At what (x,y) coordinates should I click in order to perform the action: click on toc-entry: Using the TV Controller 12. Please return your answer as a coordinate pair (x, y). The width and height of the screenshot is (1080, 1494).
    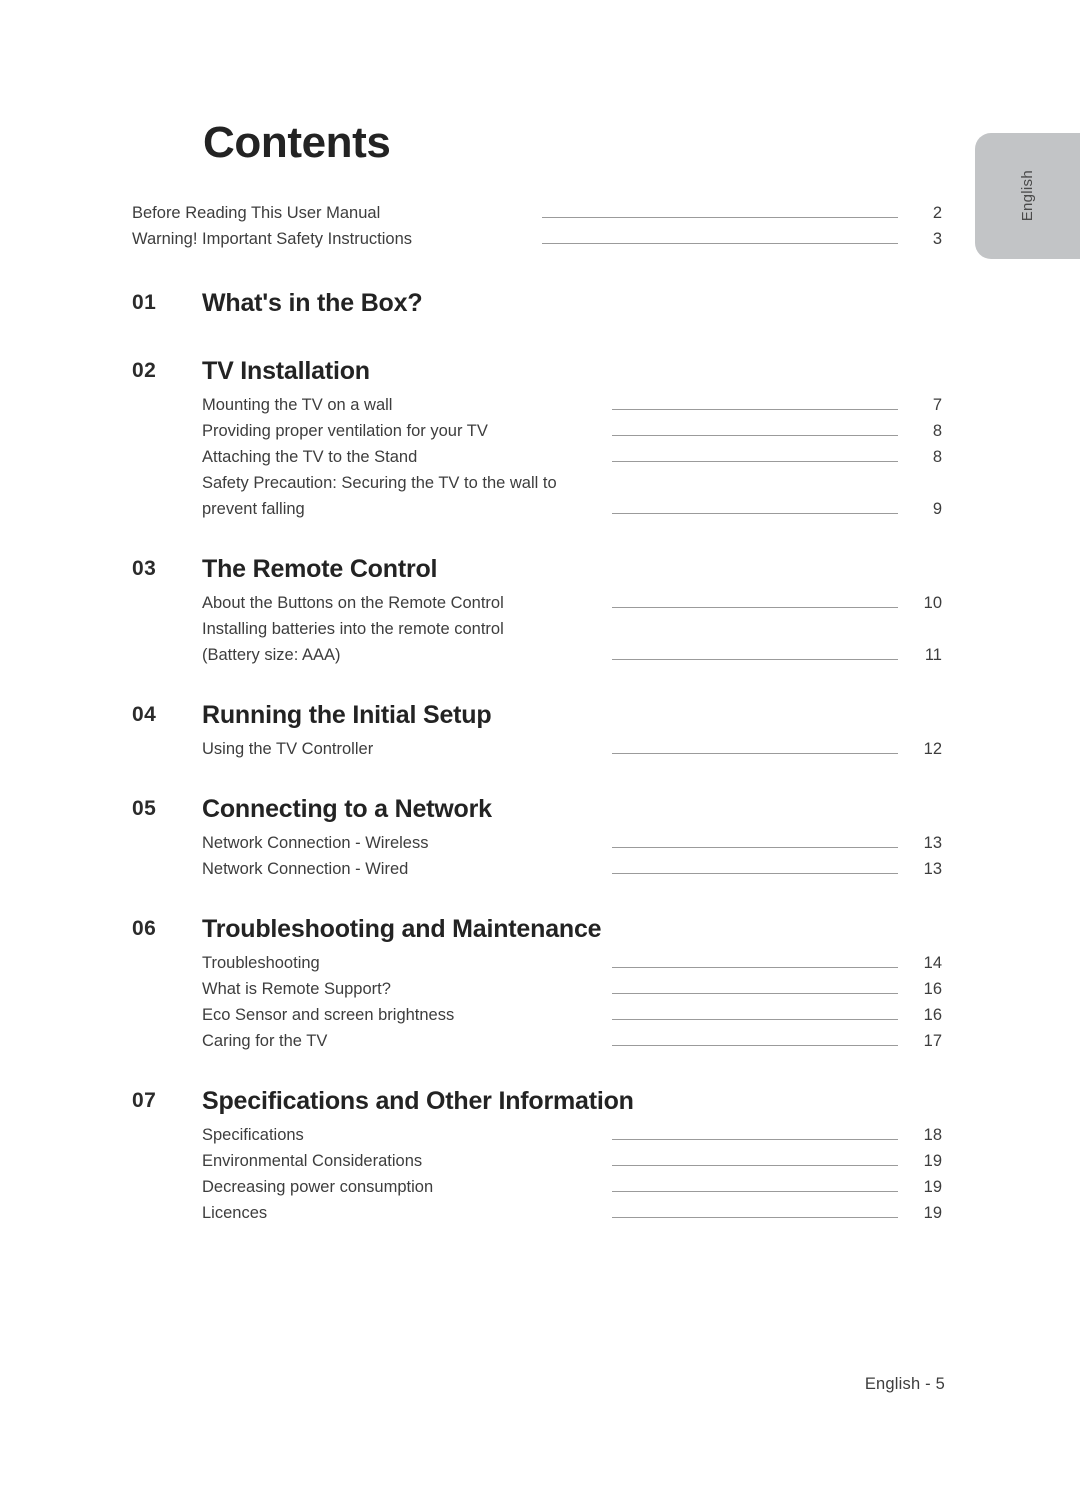
    Looking at the image, I should click on (572, 749).